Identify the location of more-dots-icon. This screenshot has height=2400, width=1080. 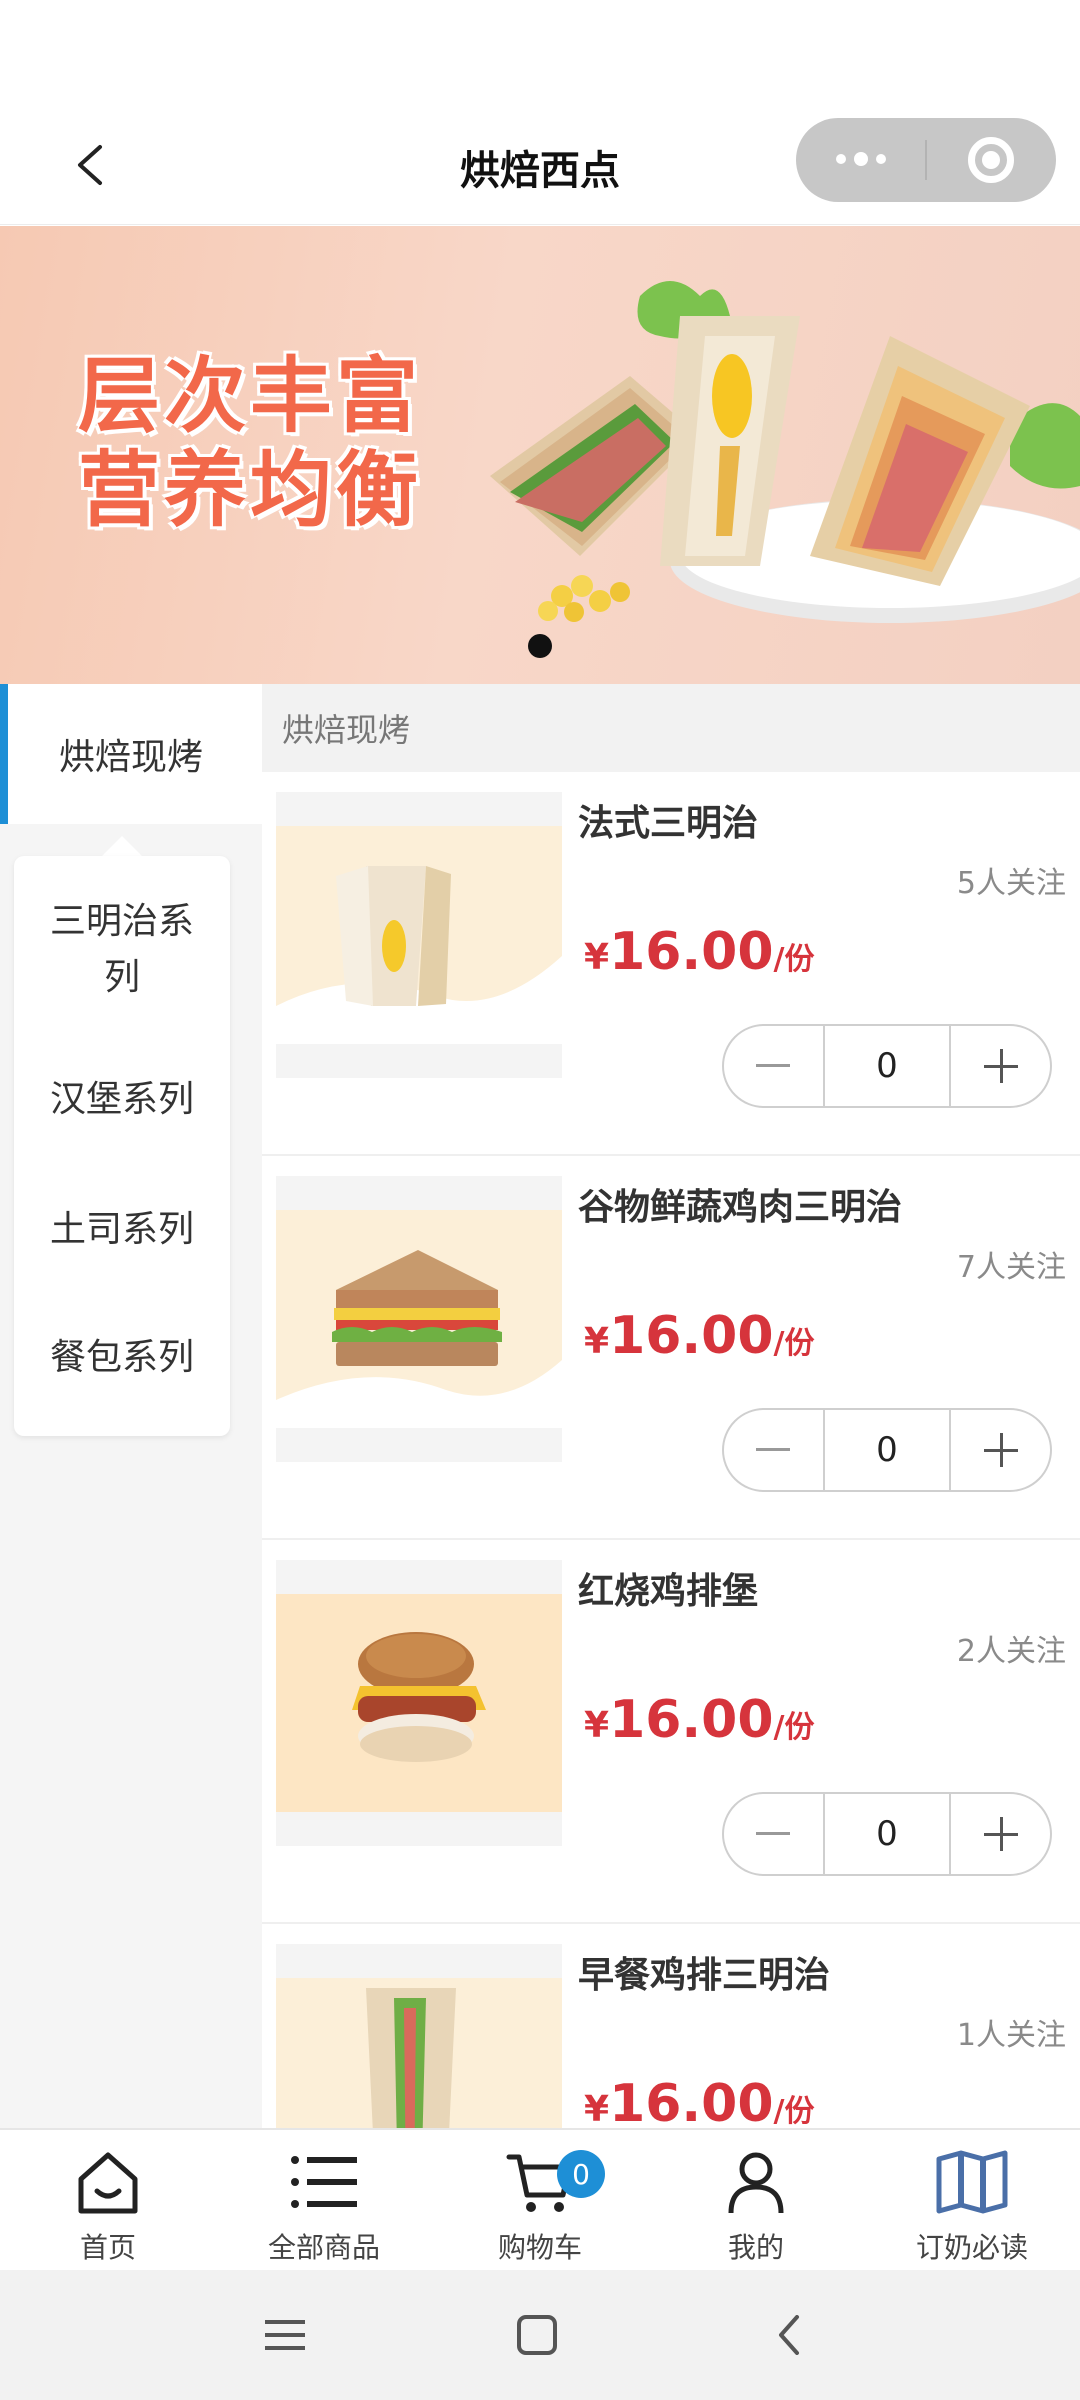
(860, 159).